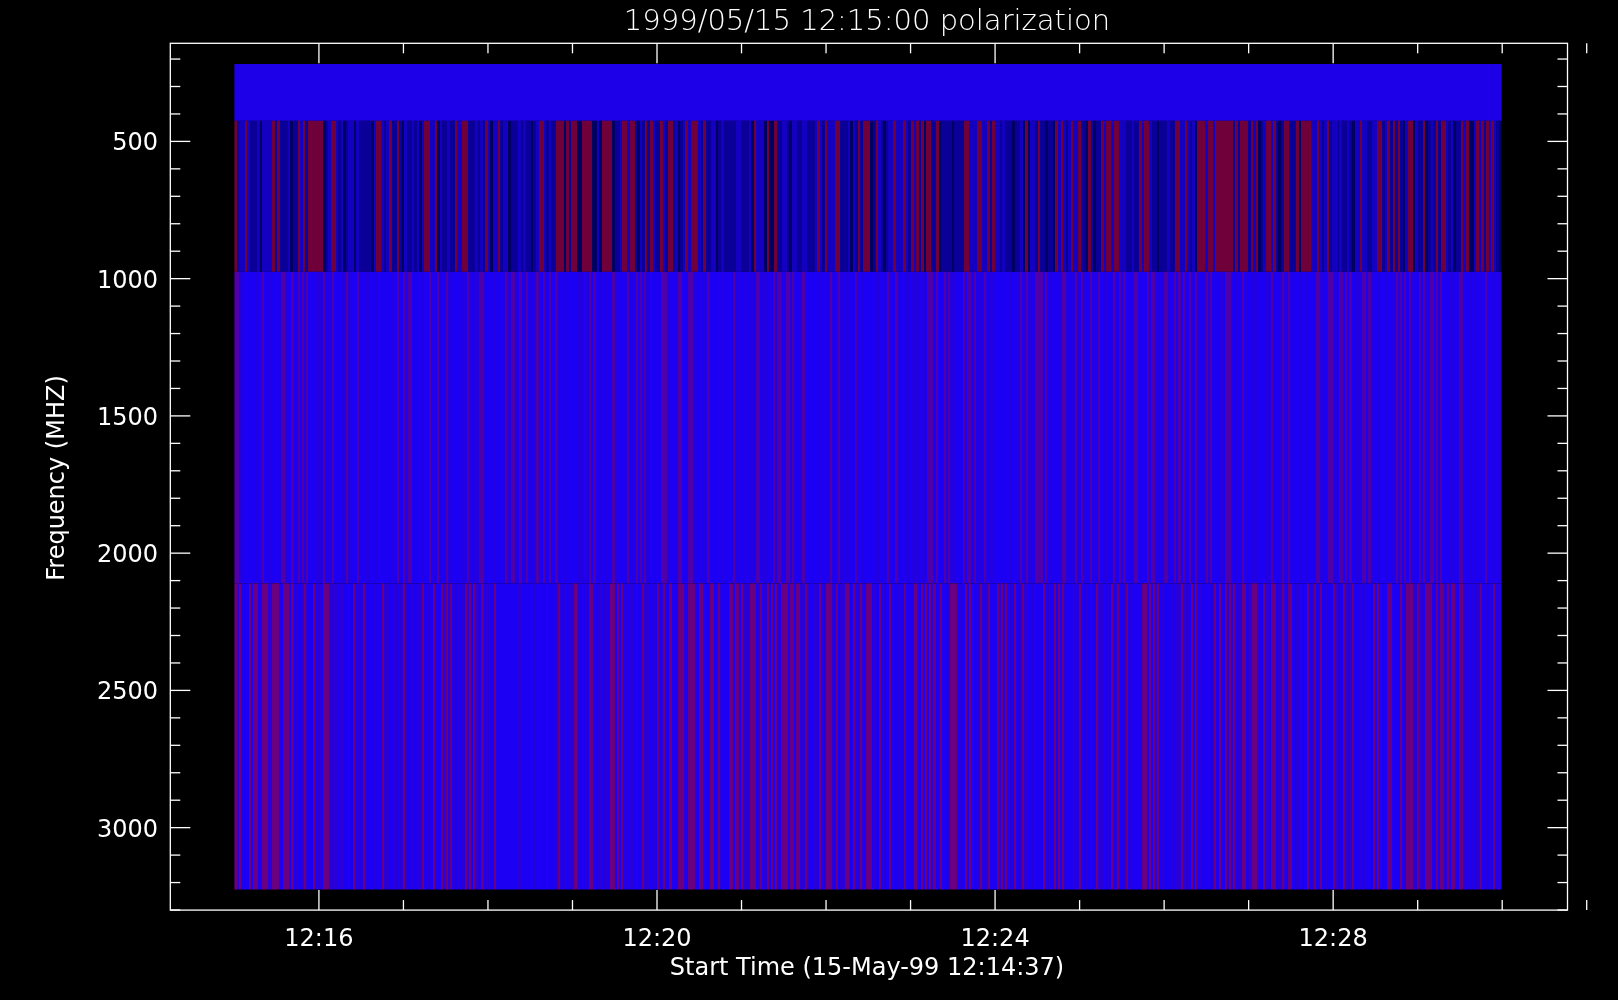  I want to click on y-tick-label: 3000, so click(127, 828).